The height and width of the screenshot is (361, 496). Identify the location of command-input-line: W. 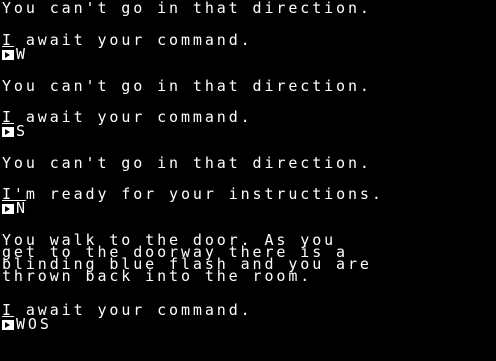
(15, 54).